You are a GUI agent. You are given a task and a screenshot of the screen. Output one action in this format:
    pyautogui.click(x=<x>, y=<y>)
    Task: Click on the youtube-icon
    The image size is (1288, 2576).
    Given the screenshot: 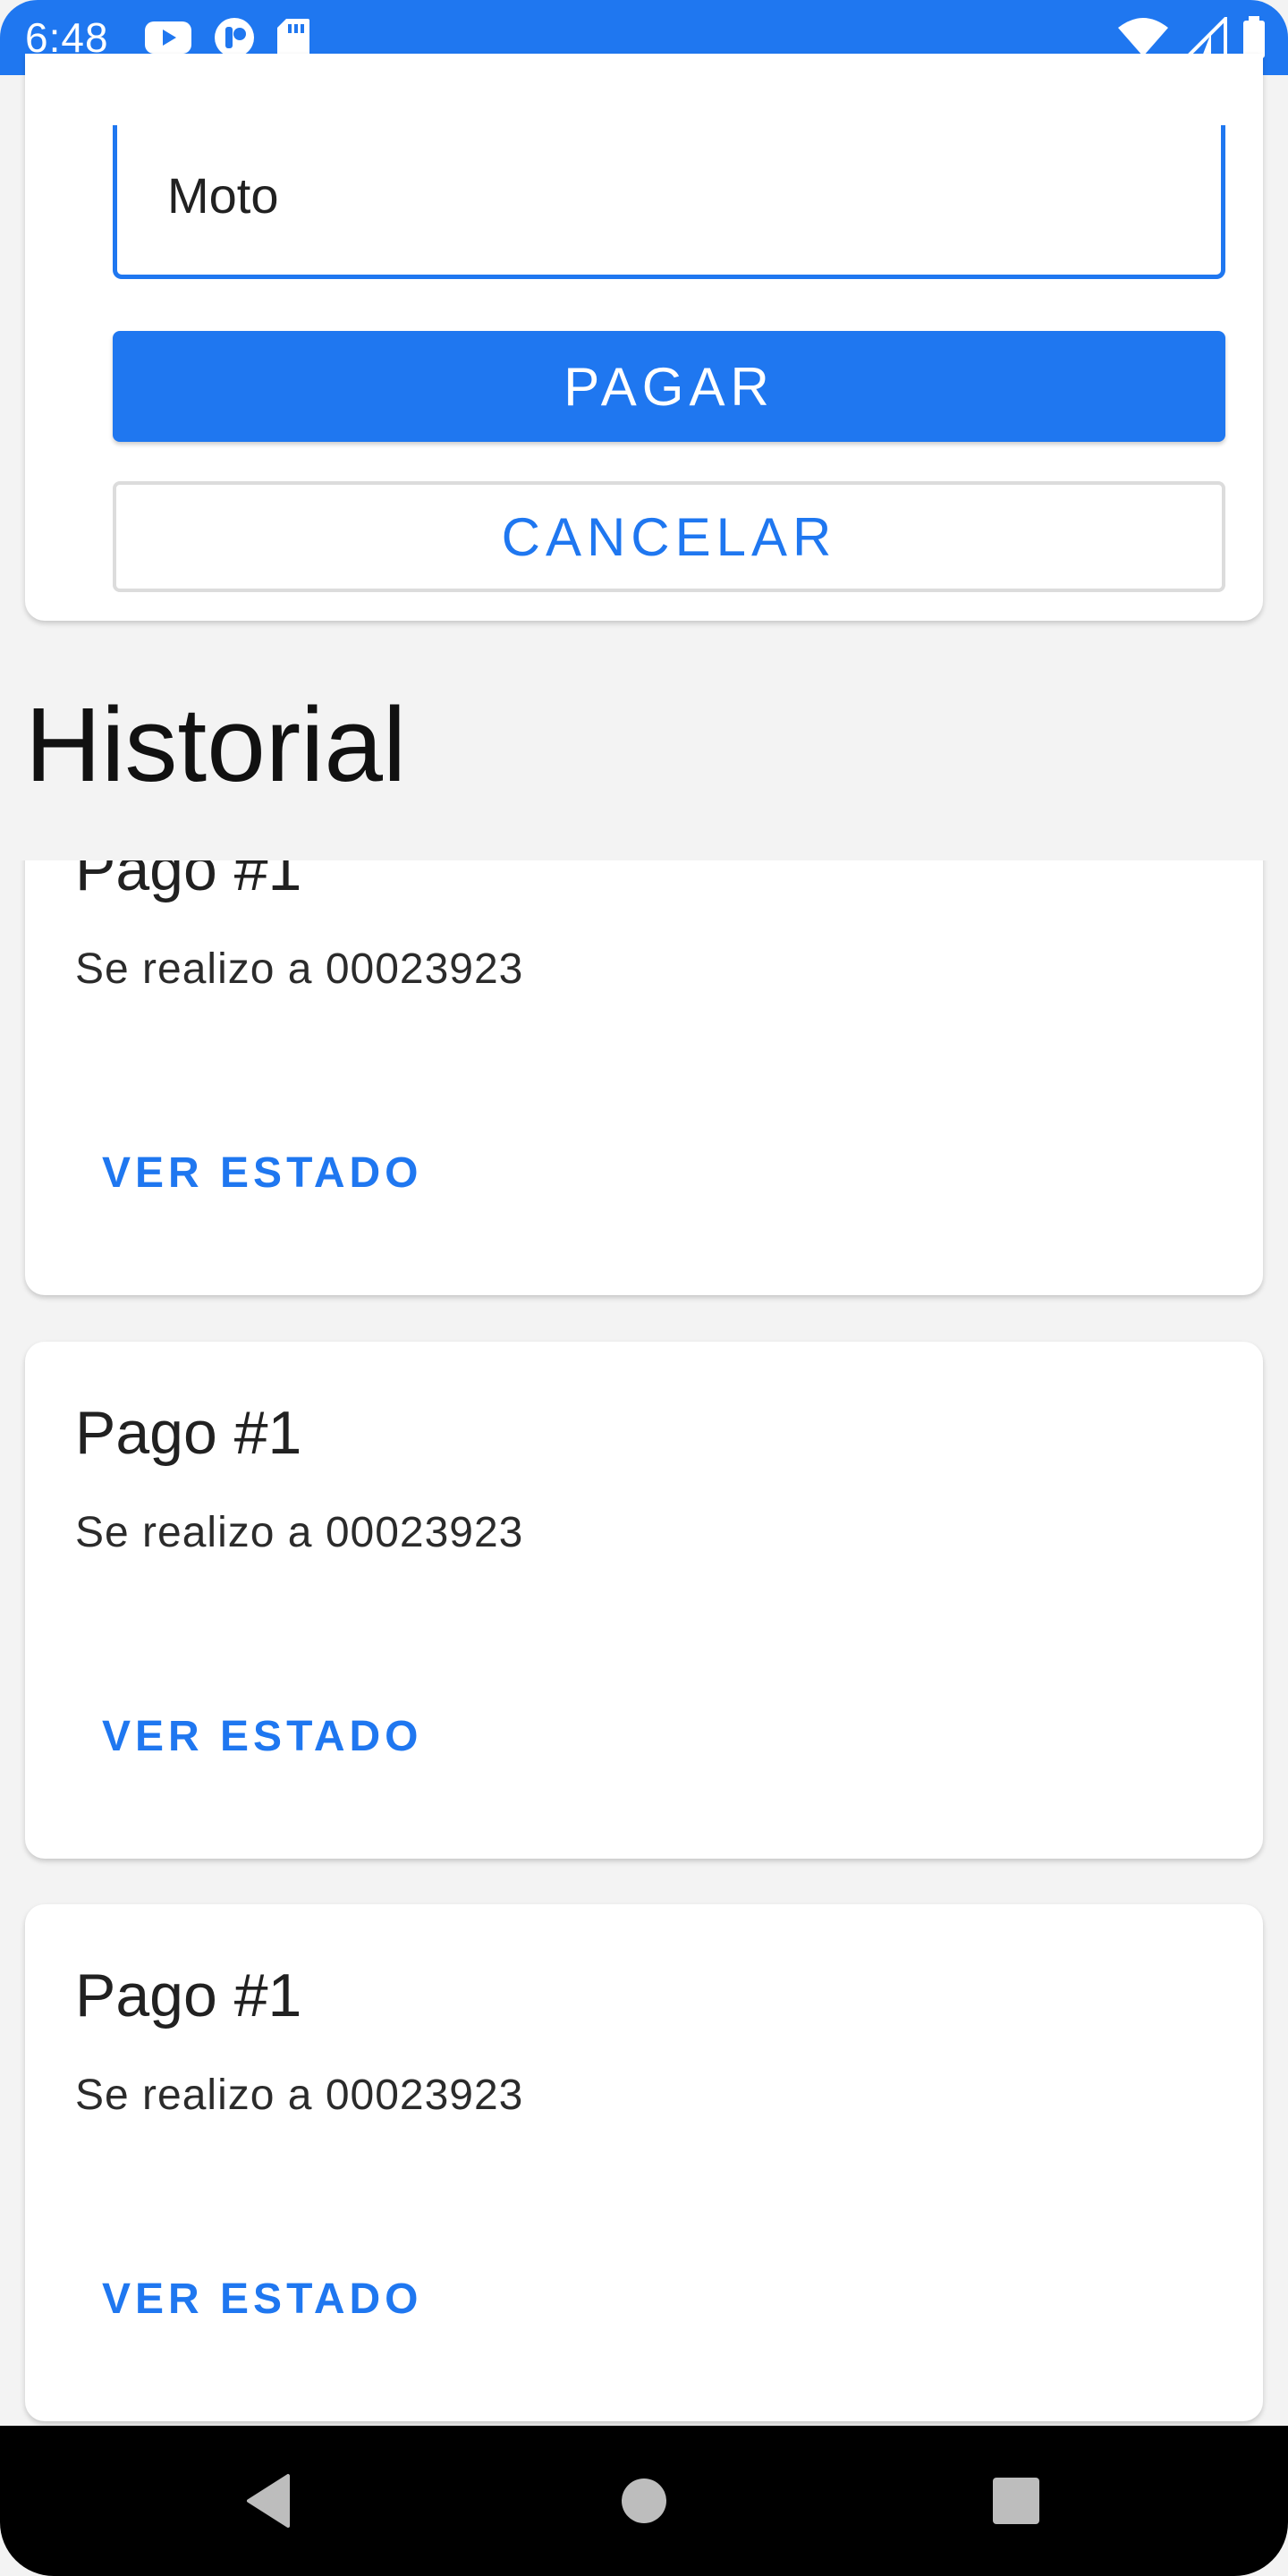 What is the action you would take?
    pyautogui.click(x=168, y=37)
    